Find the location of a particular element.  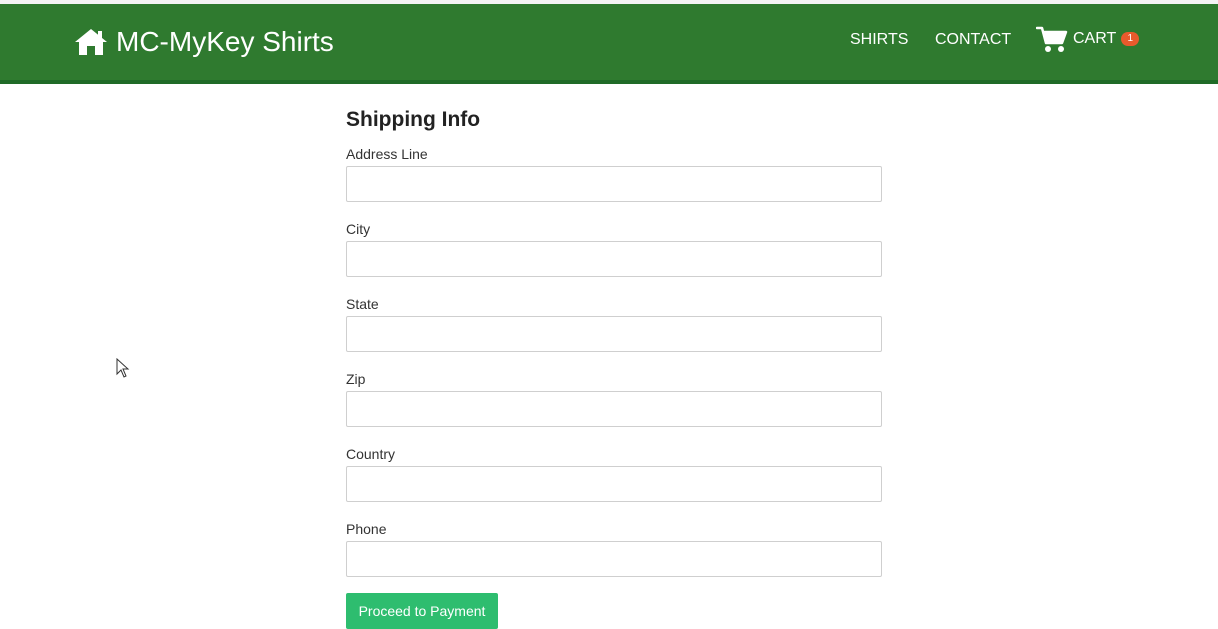

phone-input is located at coordinates (614, 559).